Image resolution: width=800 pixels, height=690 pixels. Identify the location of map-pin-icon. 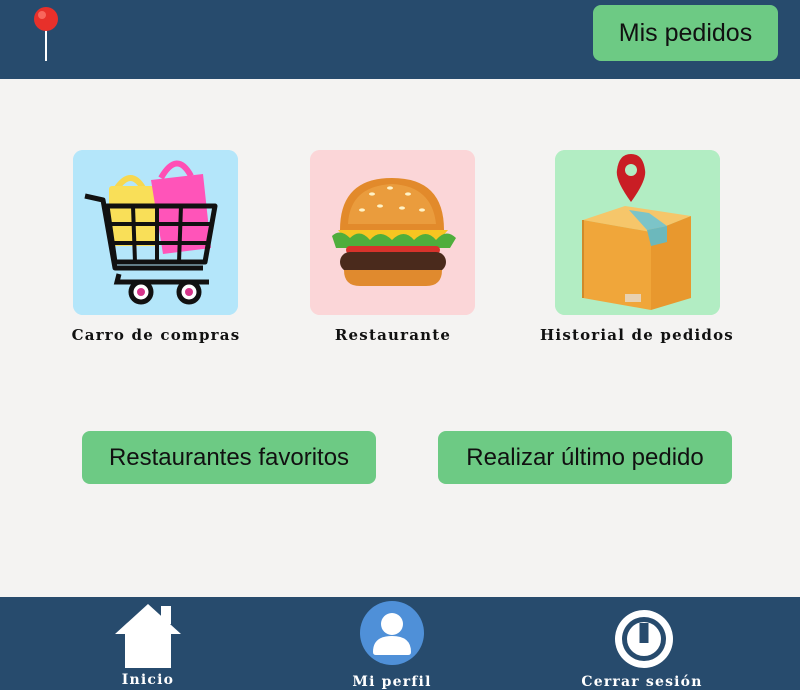
(46, 34).